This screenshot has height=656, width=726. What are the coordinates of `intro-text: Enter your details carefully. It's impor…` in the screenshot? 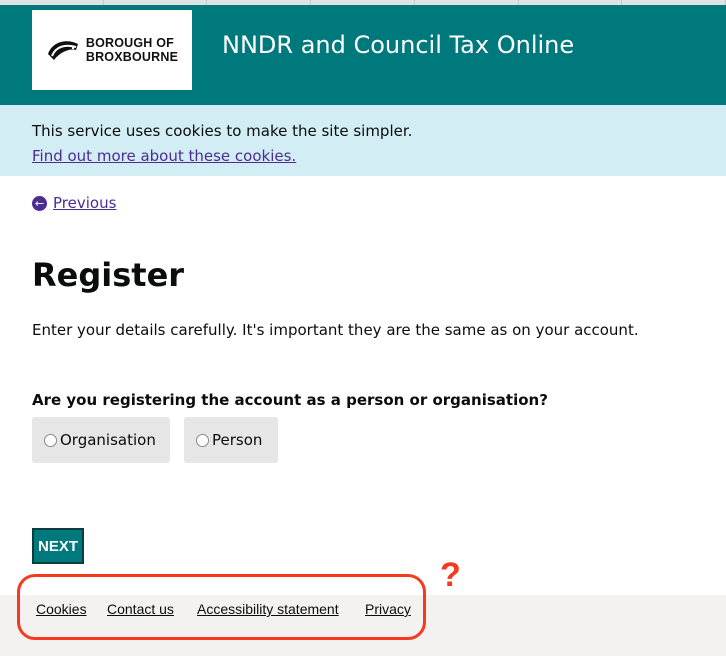 It's located at (335, 330).